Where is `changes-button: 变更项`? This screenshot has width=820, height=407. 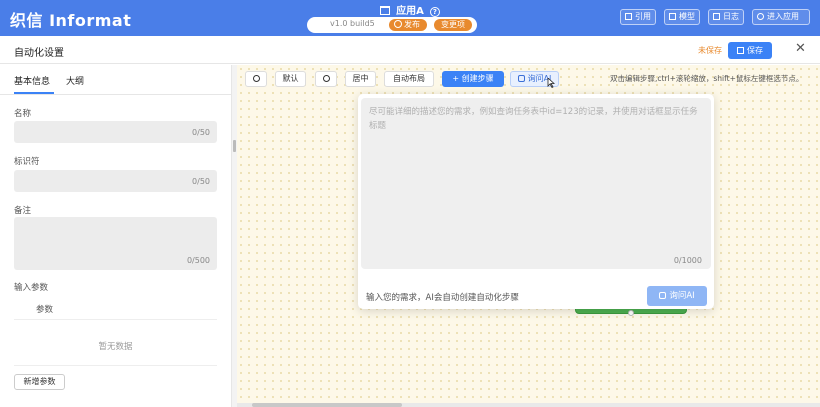
changes-button: 变更项 is located at coordinates (453, 25).